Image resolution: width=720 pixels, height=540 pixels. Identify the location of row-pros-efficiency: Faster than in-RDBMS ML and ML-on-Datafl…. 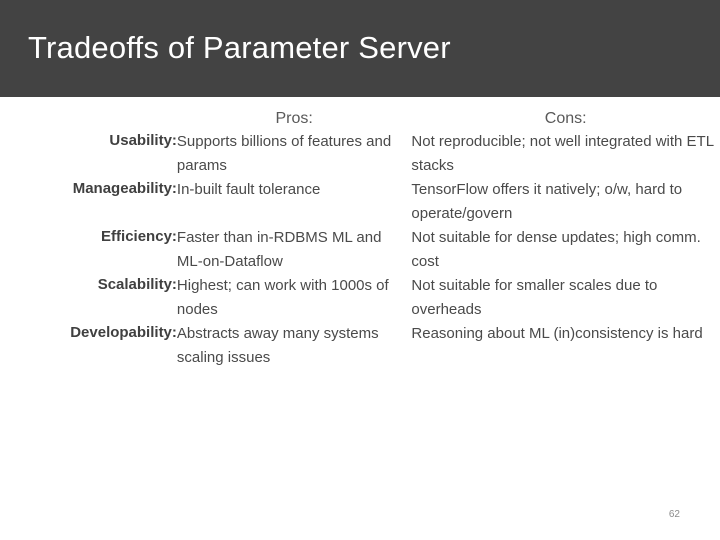
(279, 249).